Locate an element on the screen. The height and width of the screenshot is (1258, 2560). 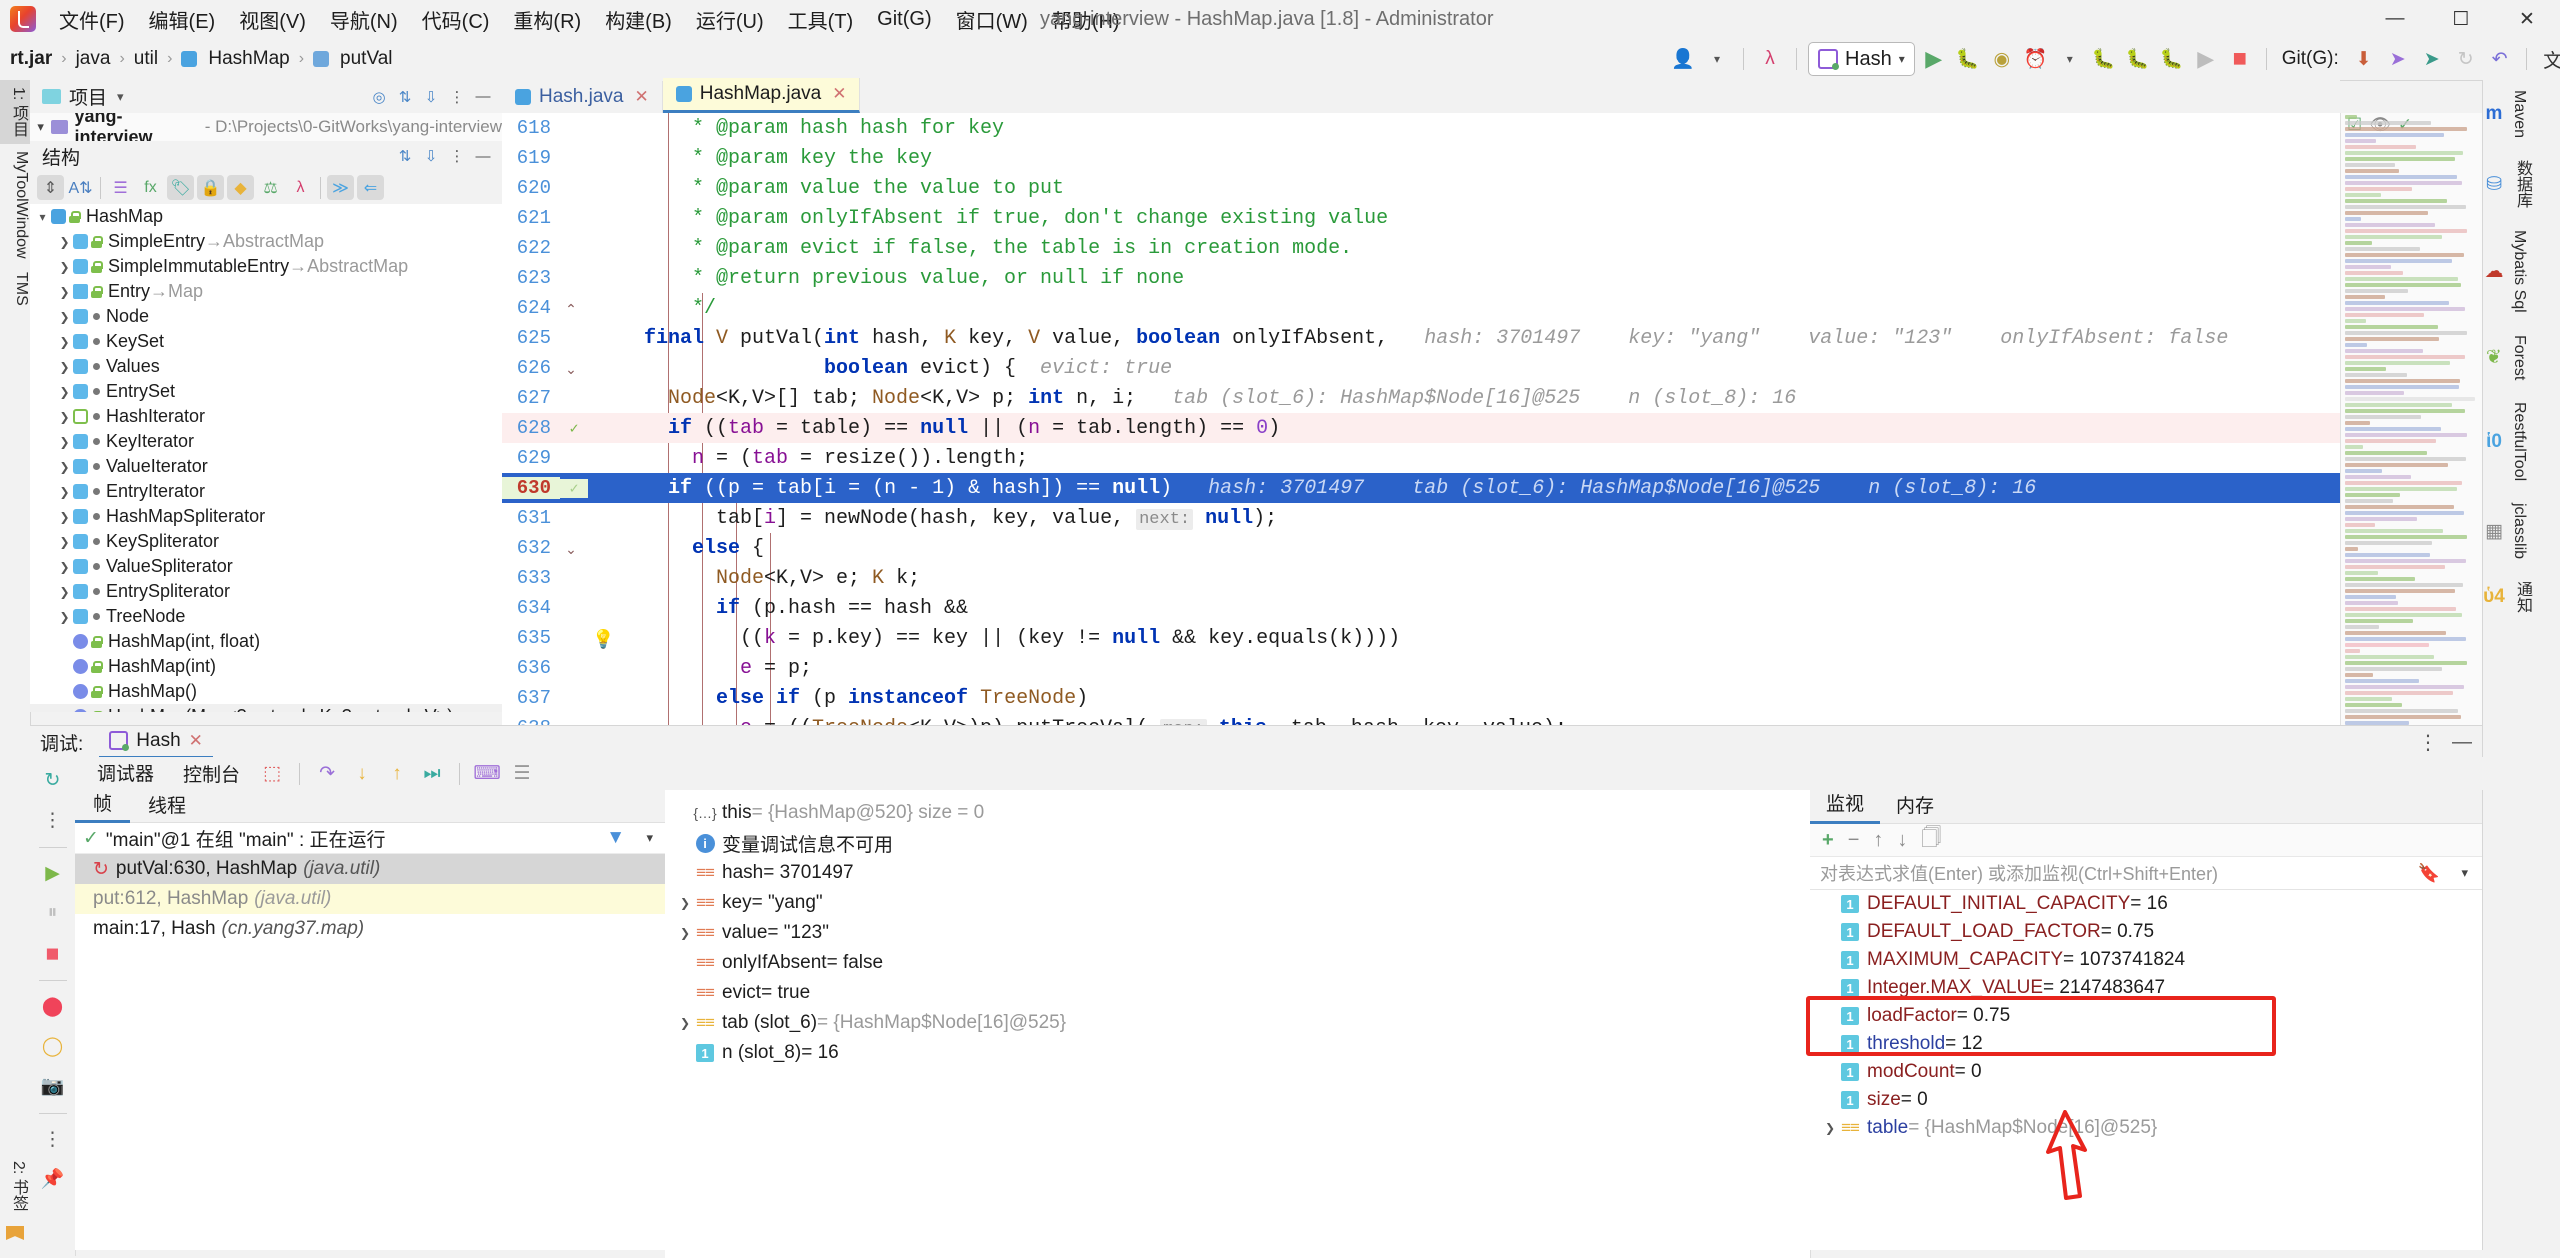
copy-icon: 🗍 is located at coordinates (1931, 840).